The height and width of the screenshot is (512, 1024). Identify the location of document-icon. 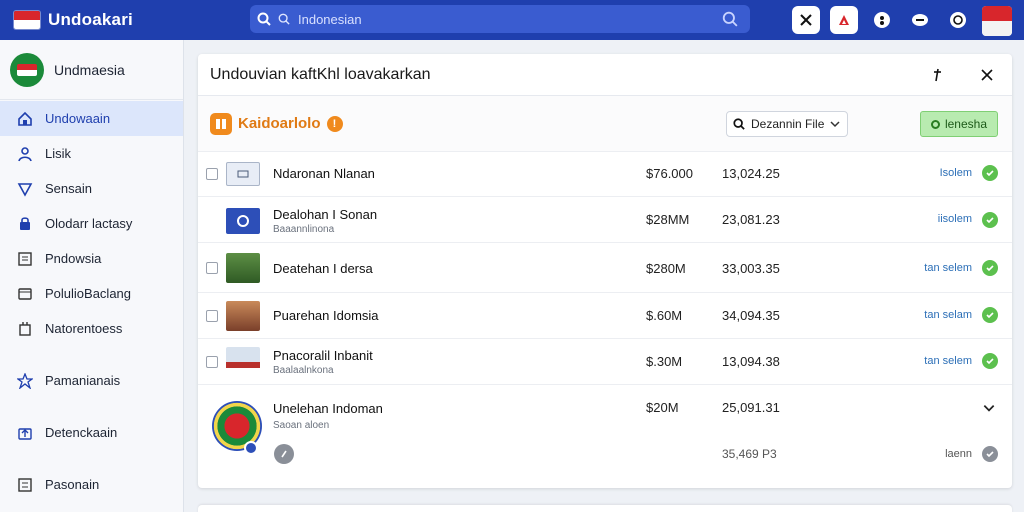
(25, 259).